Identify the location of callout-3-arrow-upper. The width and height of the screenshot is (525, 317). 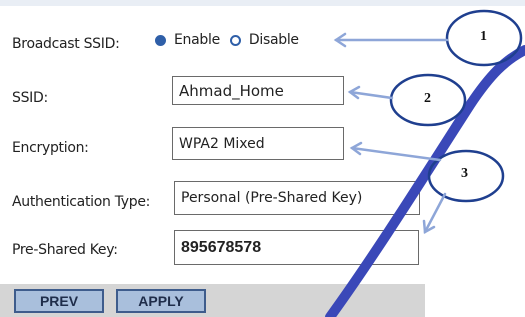
(396, 154).